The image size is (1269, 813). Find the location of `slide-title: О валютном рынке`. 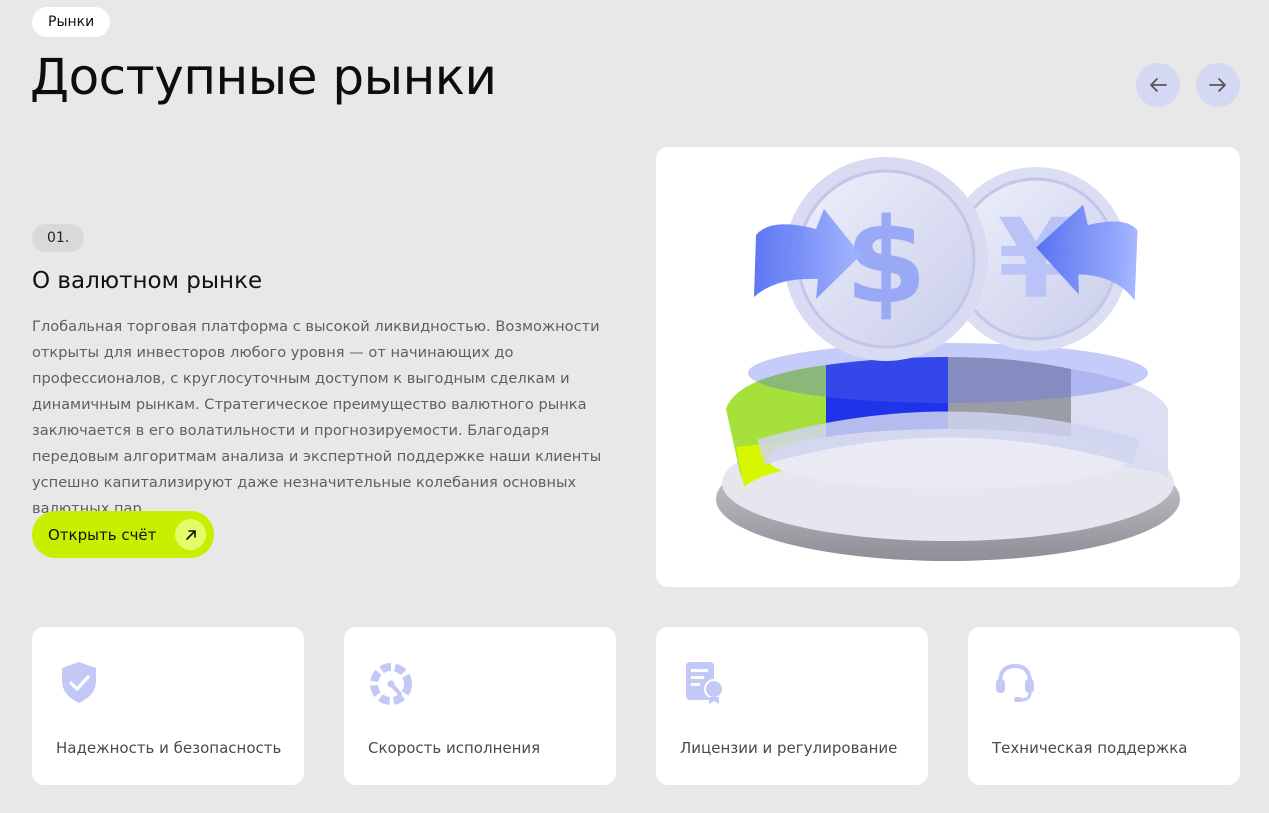

slide-title: О валютном рынке is located at coordinates (147, 281).